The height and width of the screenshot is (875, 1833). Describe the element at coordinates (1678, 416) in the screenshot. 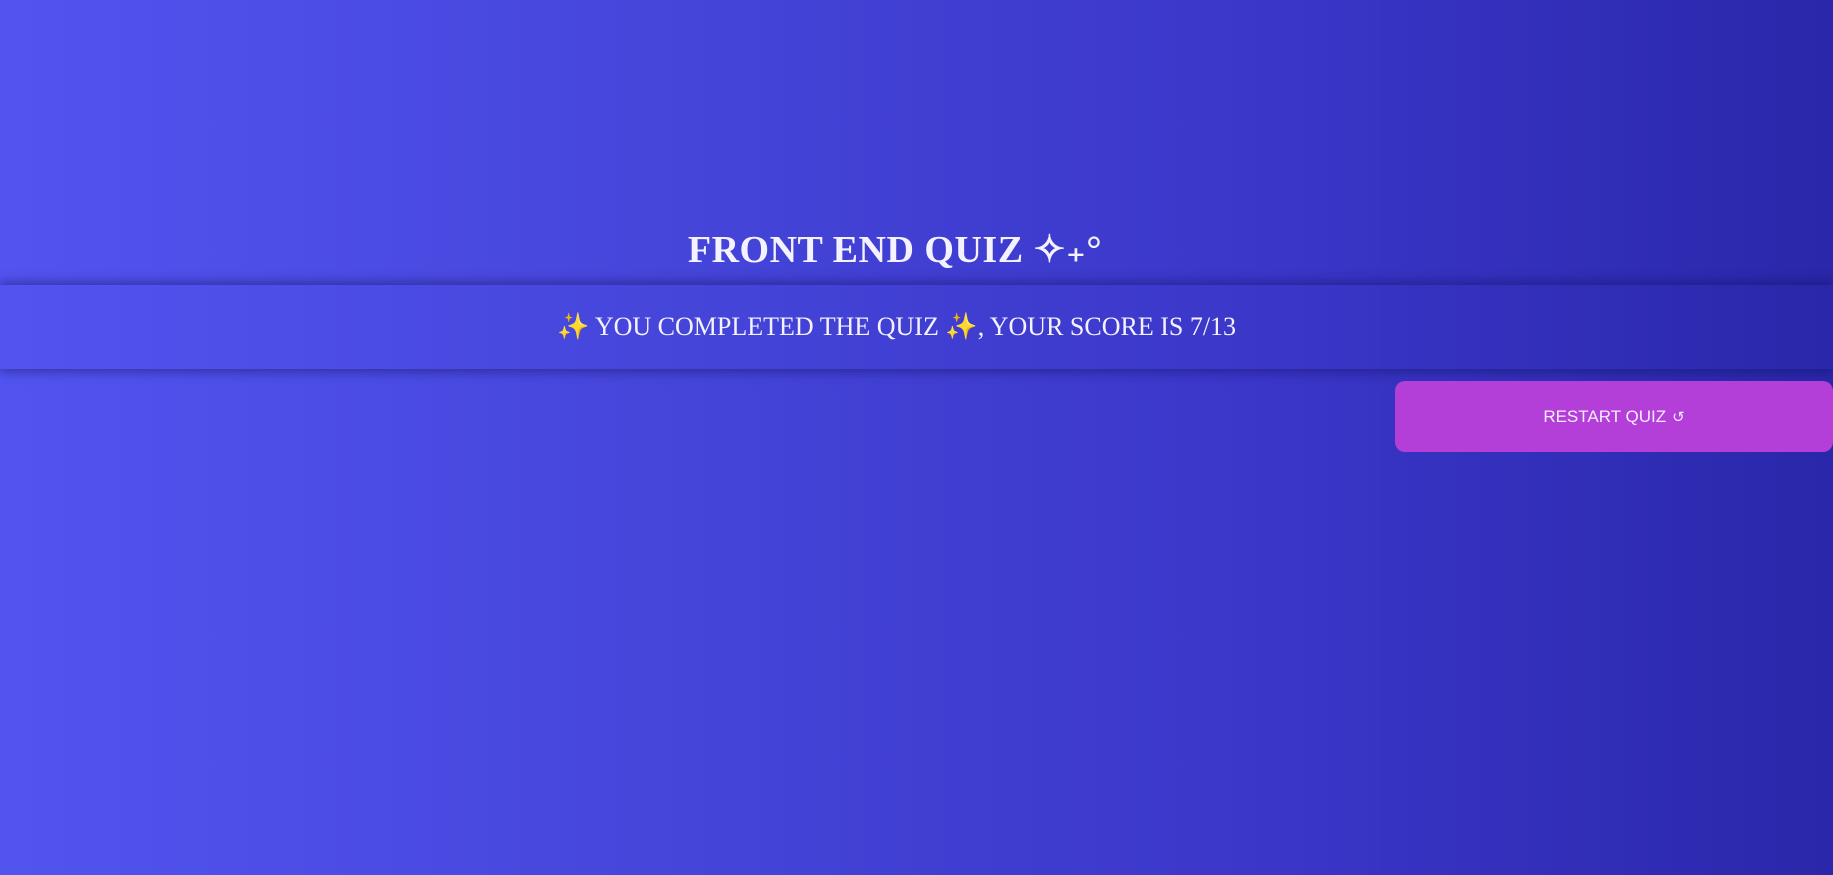

I see `restart-icon: ↺` at that location.